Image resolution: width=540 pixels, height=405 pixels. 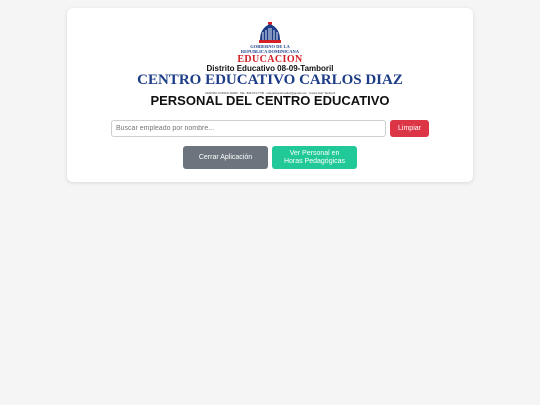 What do you see at coordinates (270, 32) in the screenshot?
I see `coat-of-arms-icon` at bounding box center [270, 32].